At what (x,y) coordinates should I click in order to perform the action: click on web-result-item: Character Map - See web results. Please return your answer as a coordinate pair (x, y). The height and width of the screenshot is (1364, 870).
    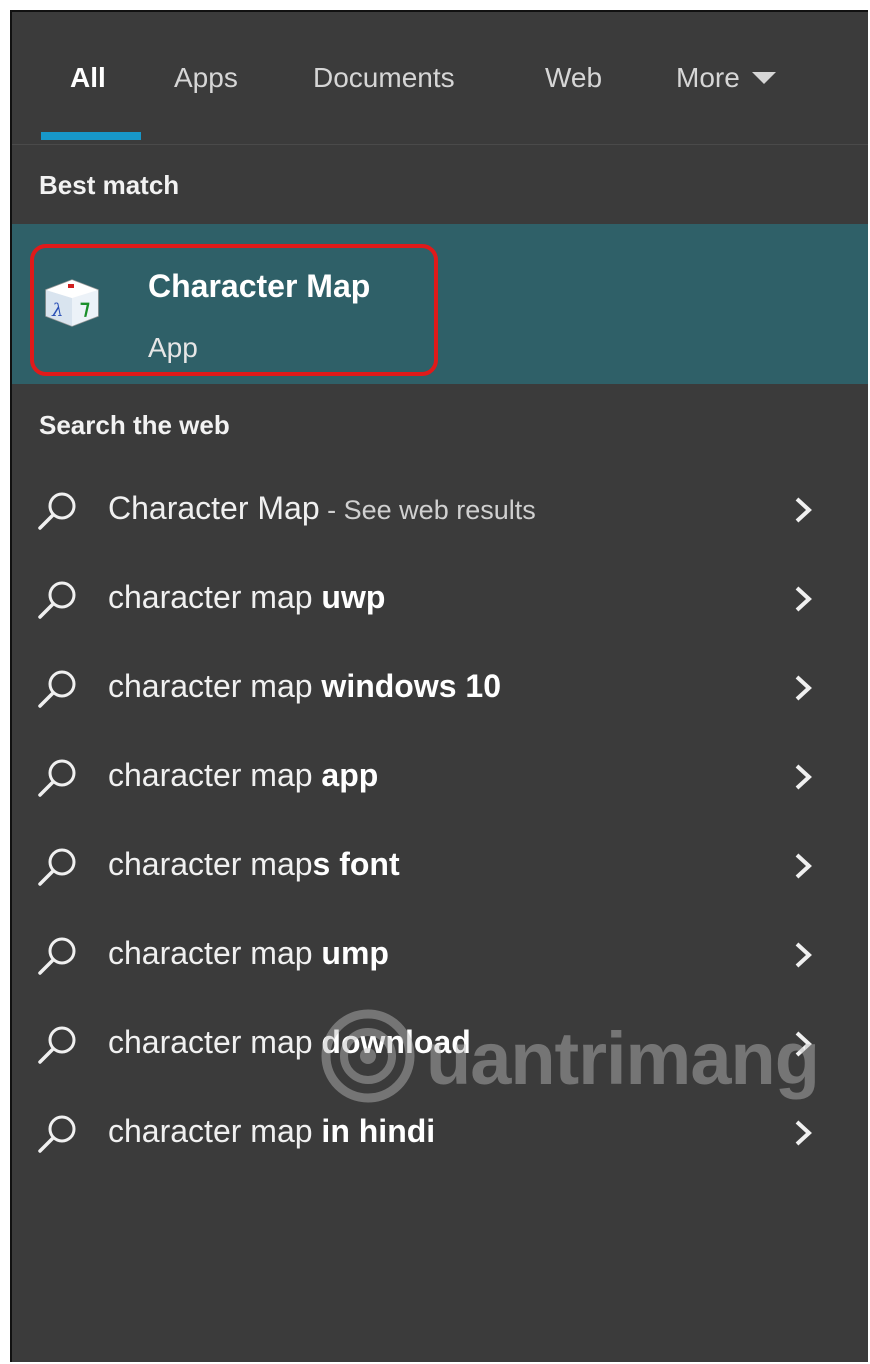
    Looking at the image, I should click on (440, 510).